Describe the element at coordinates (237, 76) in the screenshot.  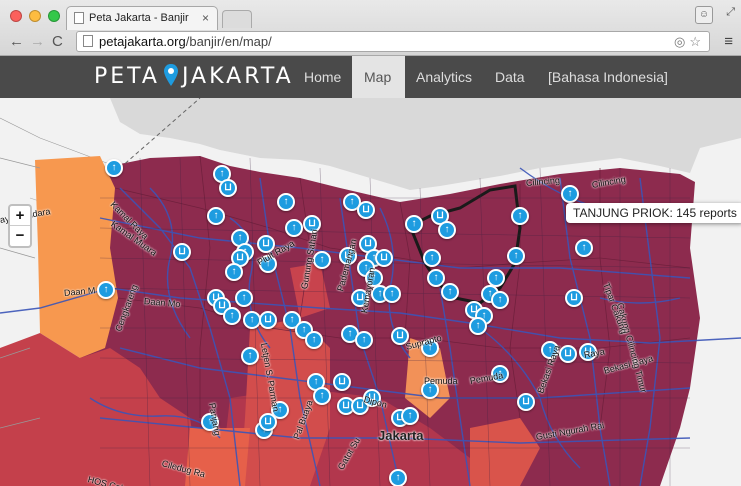
I see `brand-right: JAKARTA` at that location.